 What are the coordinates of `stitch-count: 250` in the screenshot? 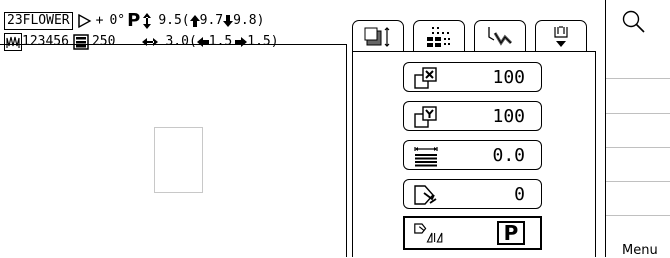 It's located at (103, 41).